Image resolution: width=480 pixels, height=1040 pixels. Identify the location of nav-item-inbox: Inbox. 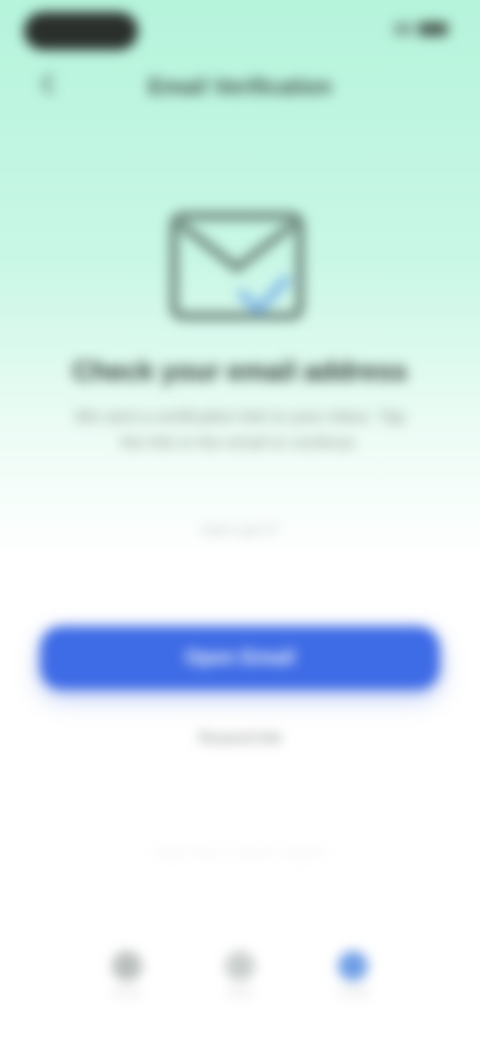
(240, 975).